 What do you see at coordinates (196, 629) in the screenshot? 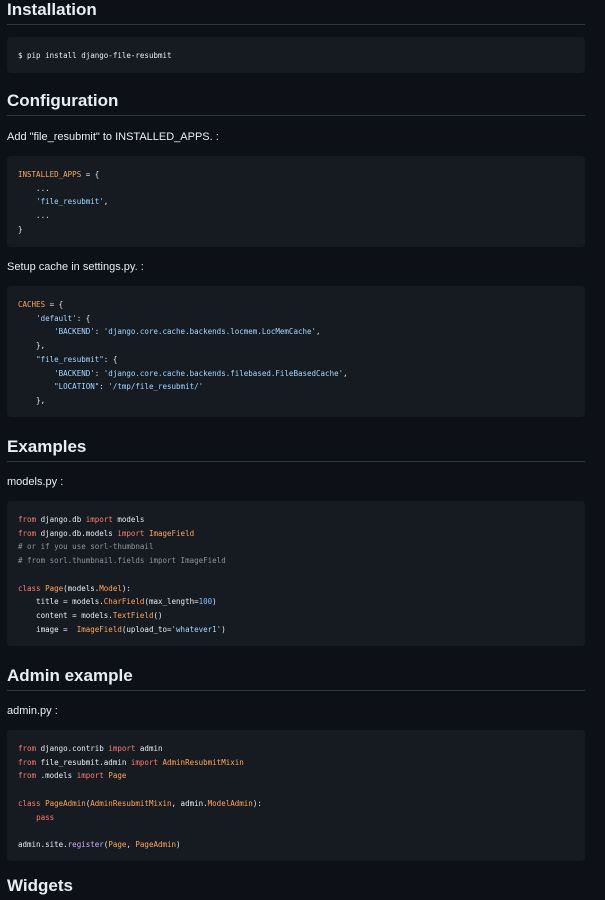
I see `code-token-str: 'whatever1'` at bounding box center [196, 629].